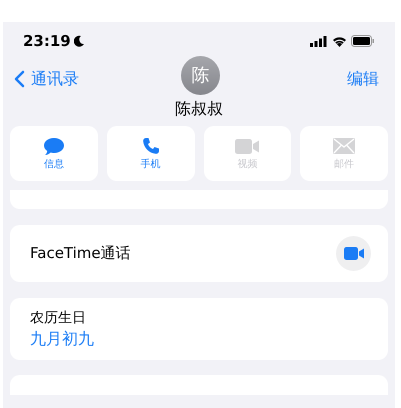 The width and height of the screenshot is (401, 408). Describe the element at coordinates (62, 339) in the screenshot. I see `field-value: 九月初九` at that location.